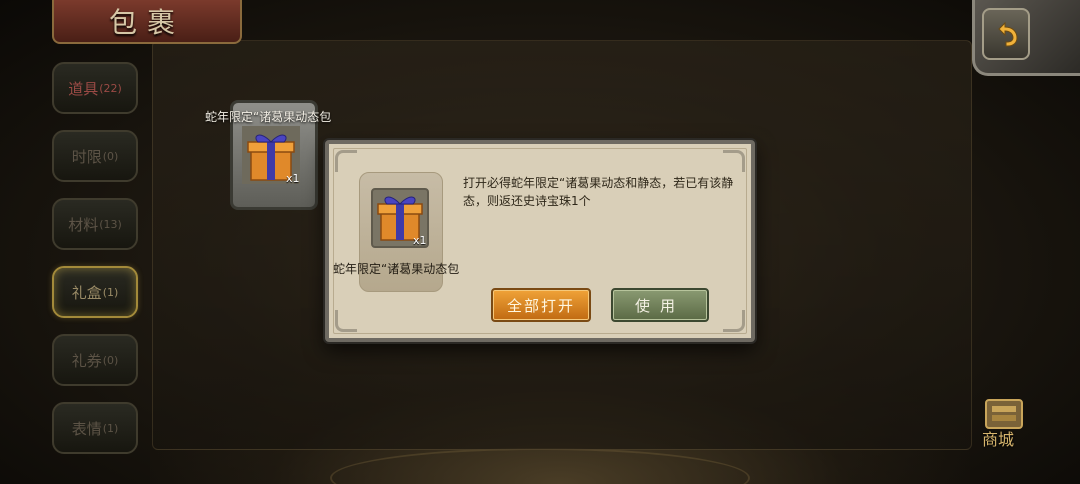  Describe the element at coordinates (268, 117) in the screenshot. I see `item-name: 蛇年限定“诸葛果动态包` at that location.